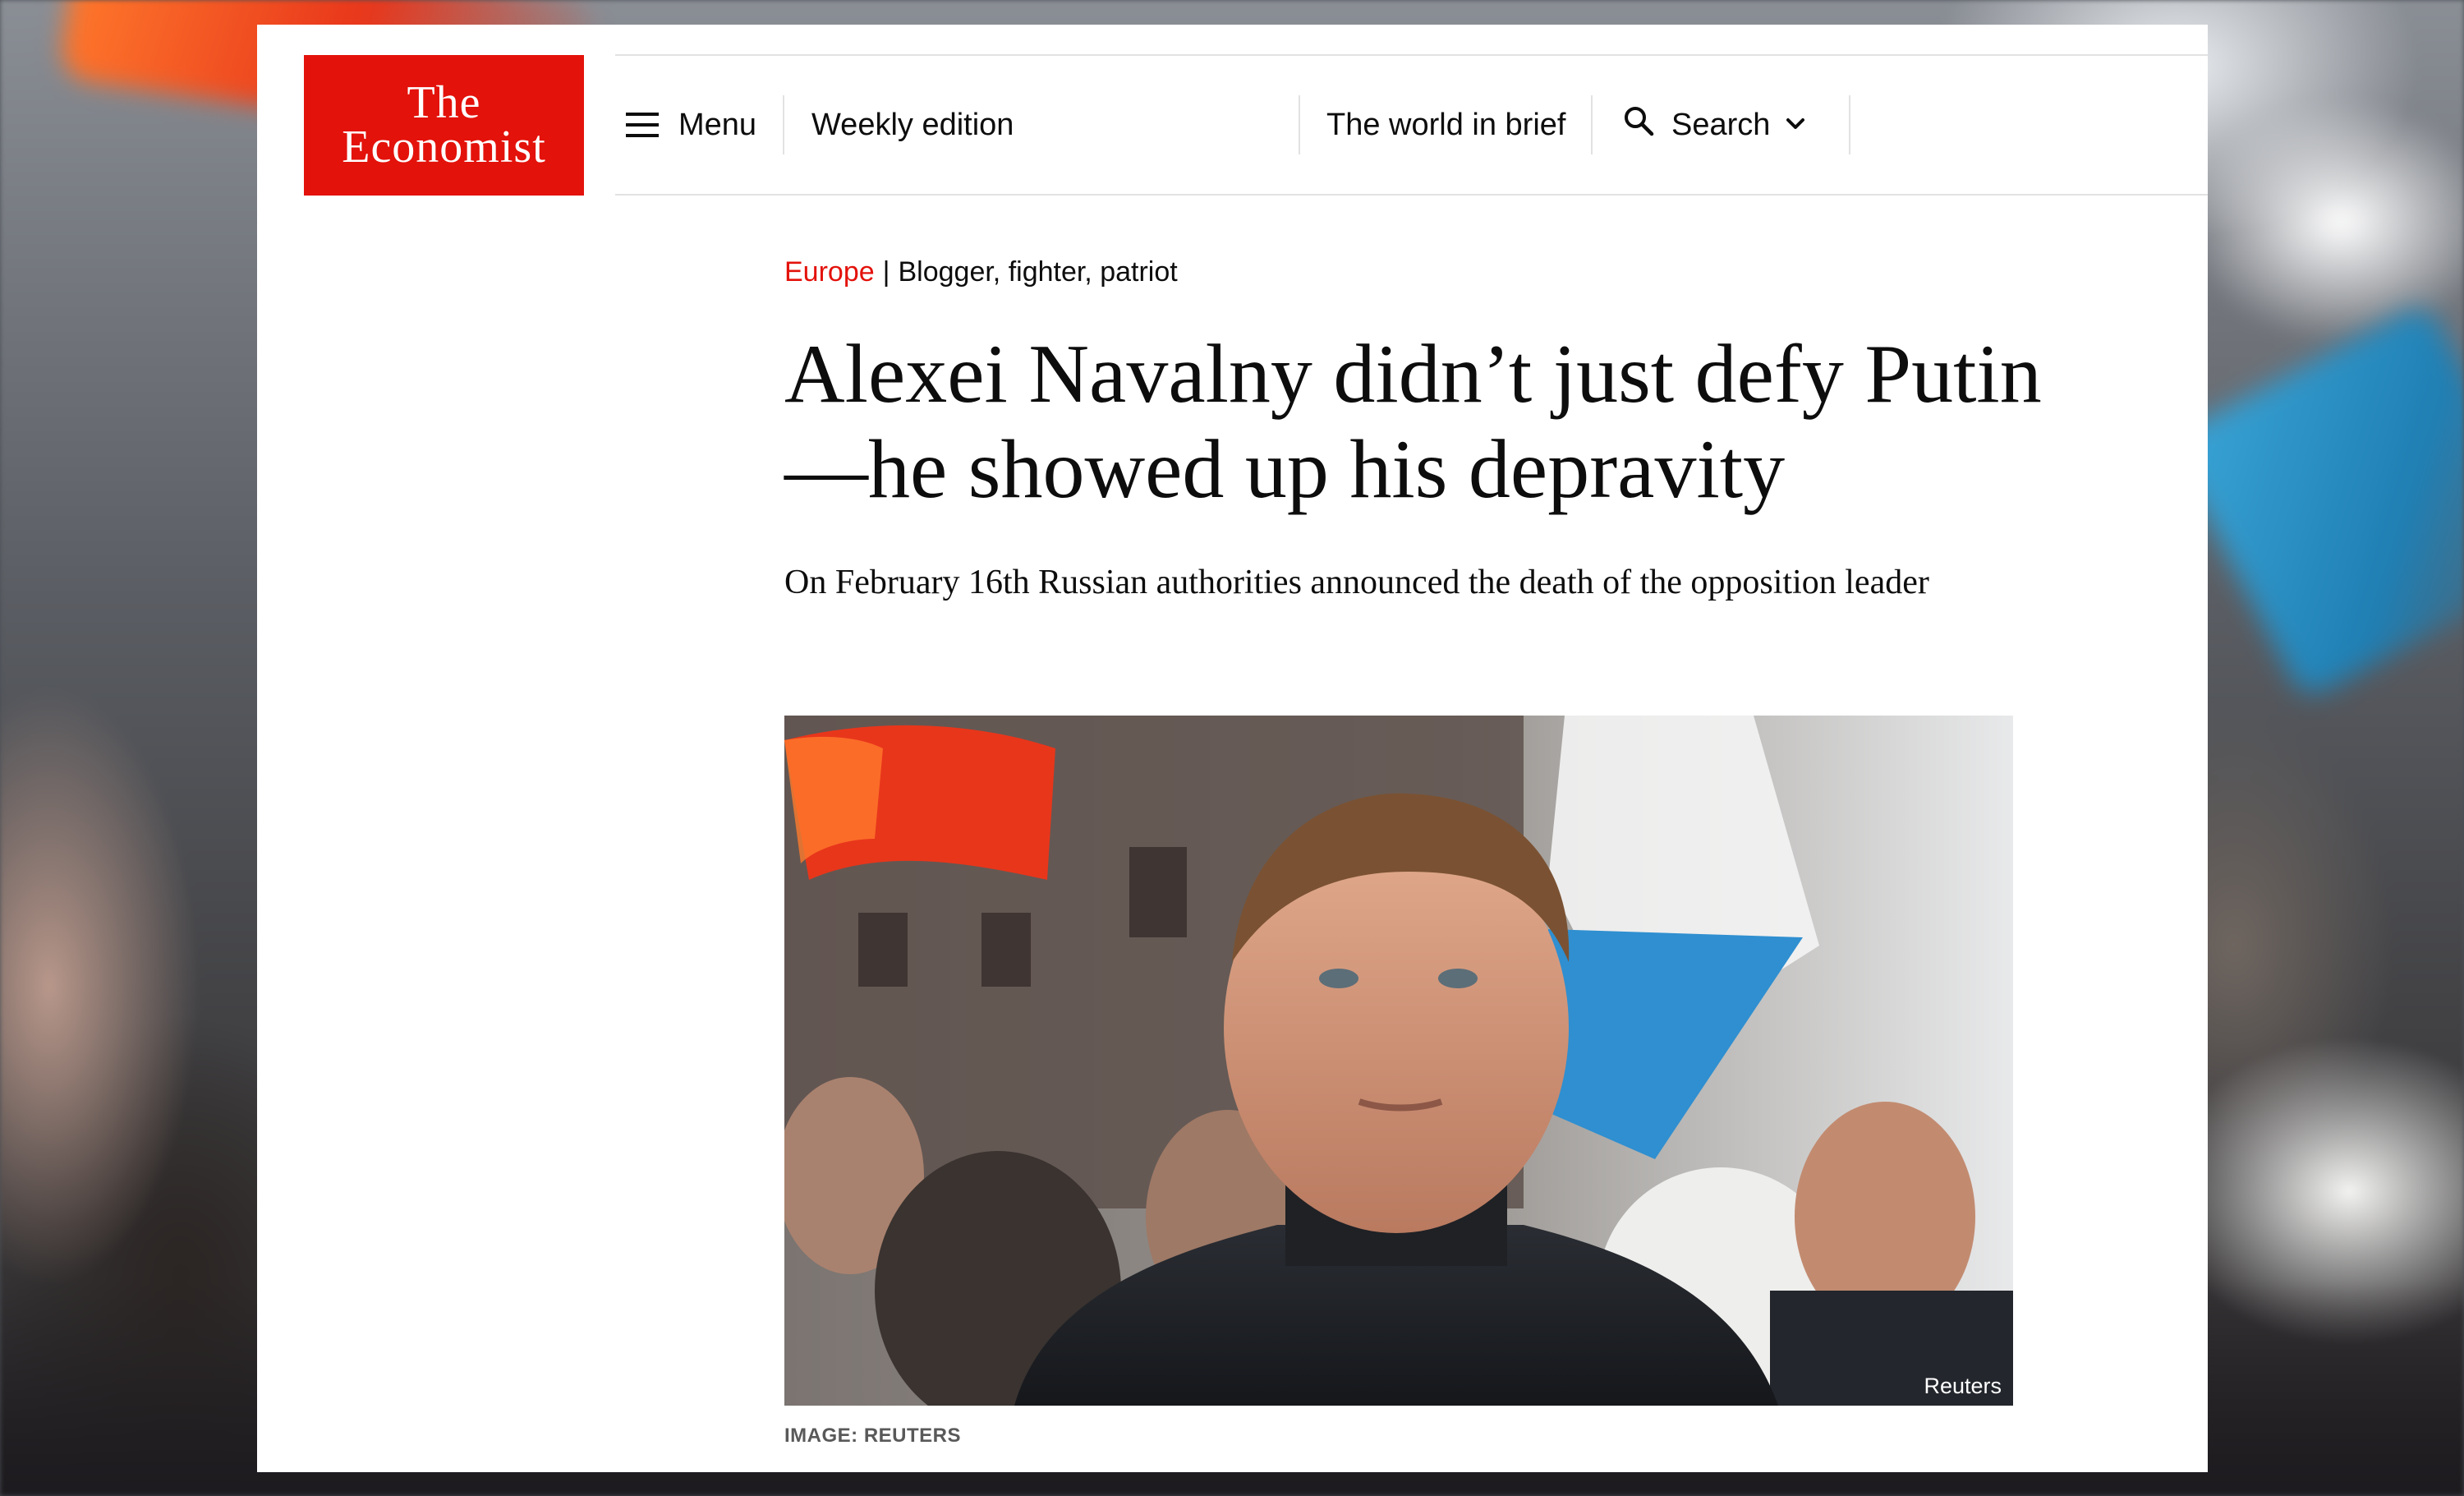 The height and width of the screenshot is (1496, 2464). I want to click on economist-logo: The Economist, so click(444, 126).